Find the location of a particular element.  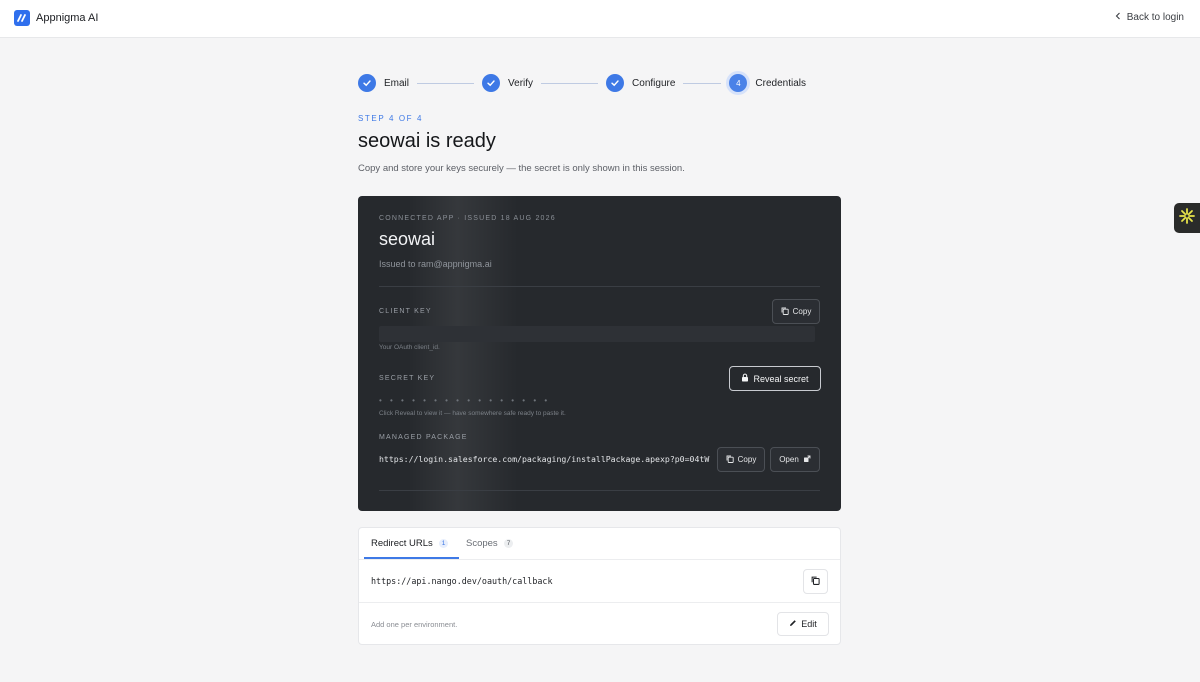

step-label: Credentials is located at coordinates (780, 83).